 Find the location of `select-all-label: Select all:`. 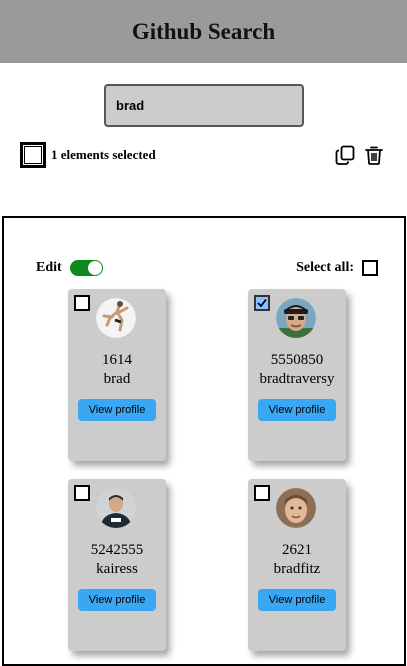

select-all-label: Select all: is located at coordinates (325, 267).